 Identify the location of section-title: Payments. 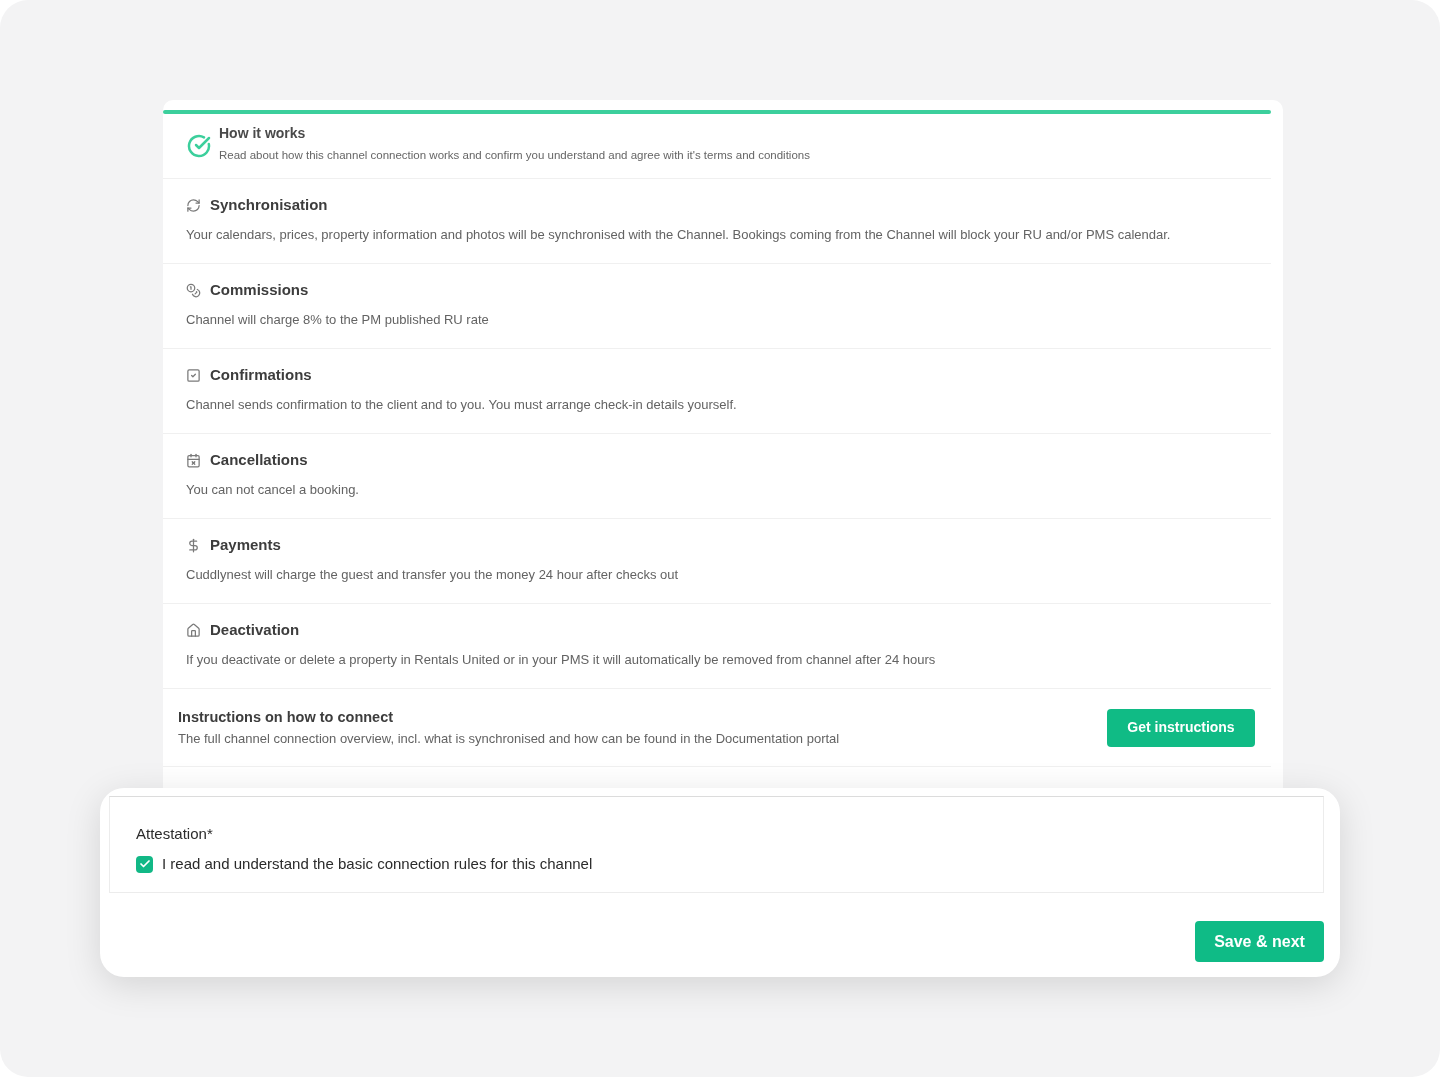
(245, 545).